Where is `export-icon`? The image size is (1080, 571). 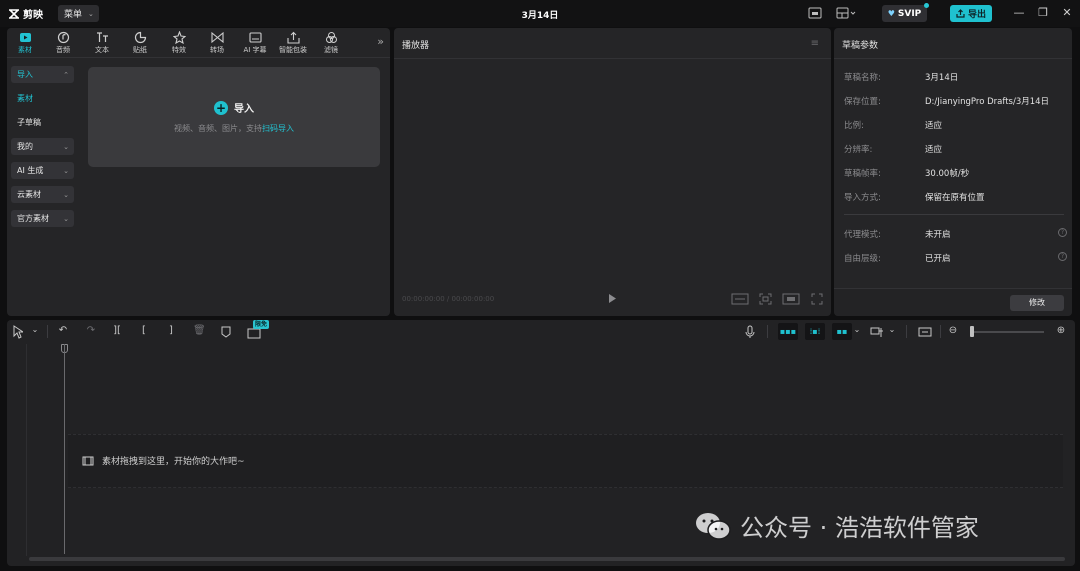 export-icon is located at coordinates (960, 13).